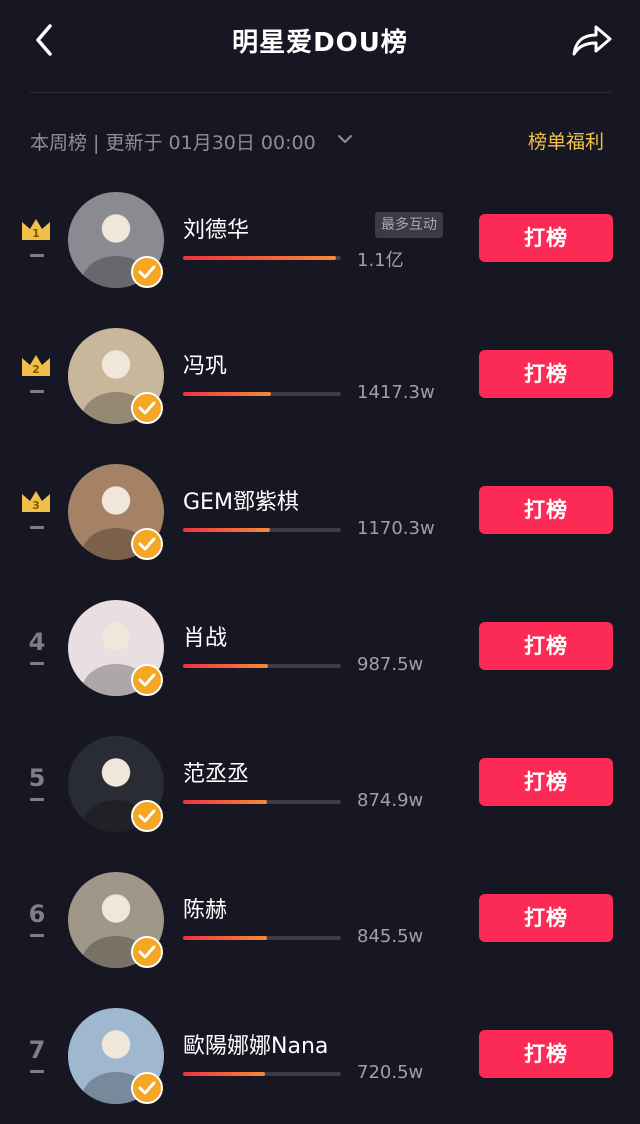  What do you see at coordinates (37, 778) in the screenshot?
I see `rank-number: 5` at bounding box center [37, 778].